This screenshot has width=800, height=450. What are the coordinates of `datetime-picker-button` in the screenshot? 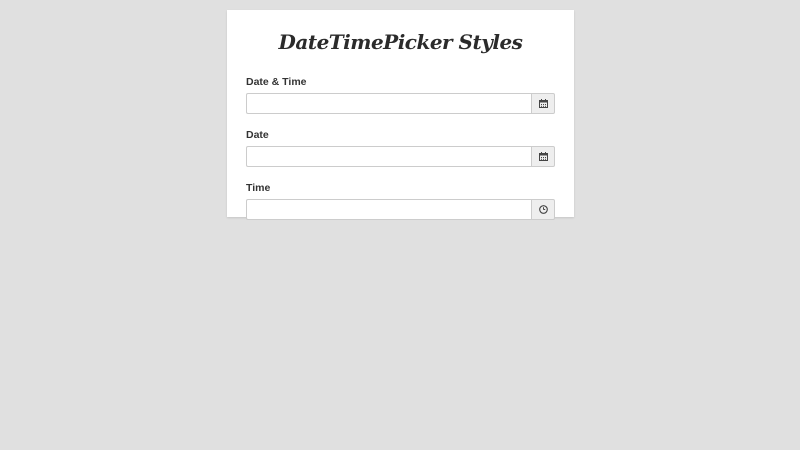 It's located at (543, 103).